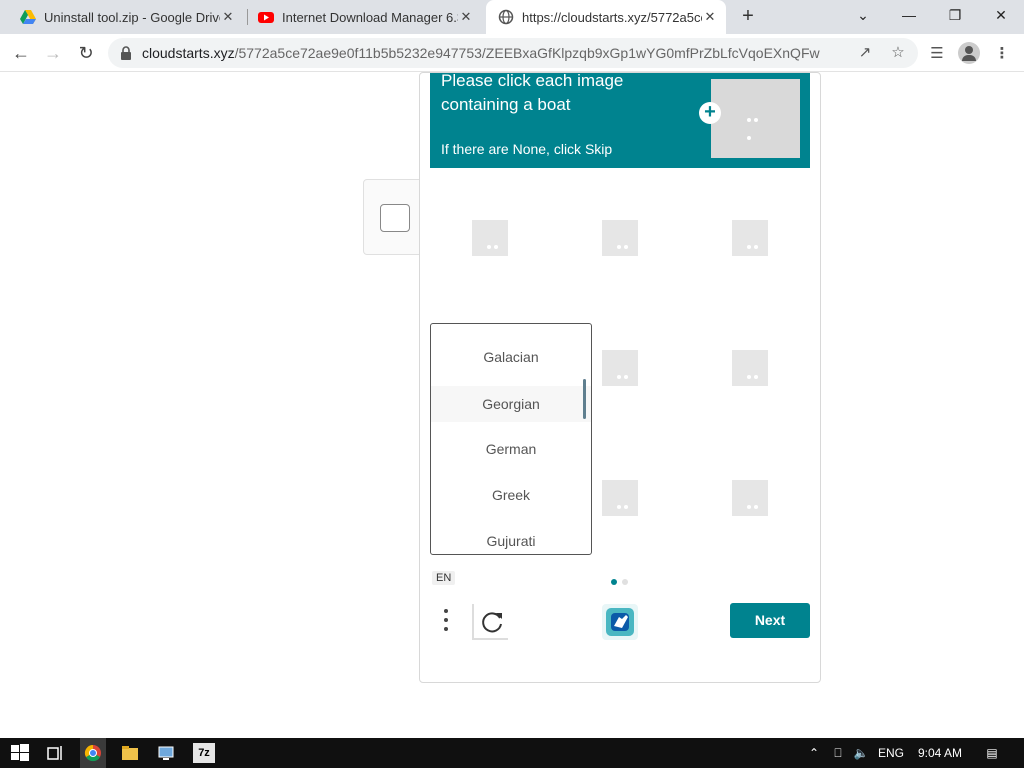 The height and width of the screenshot is (773, 1024). I want to click on tab-title: https://cloudstarts.xyz/5772a5ce, so click(612, 17).